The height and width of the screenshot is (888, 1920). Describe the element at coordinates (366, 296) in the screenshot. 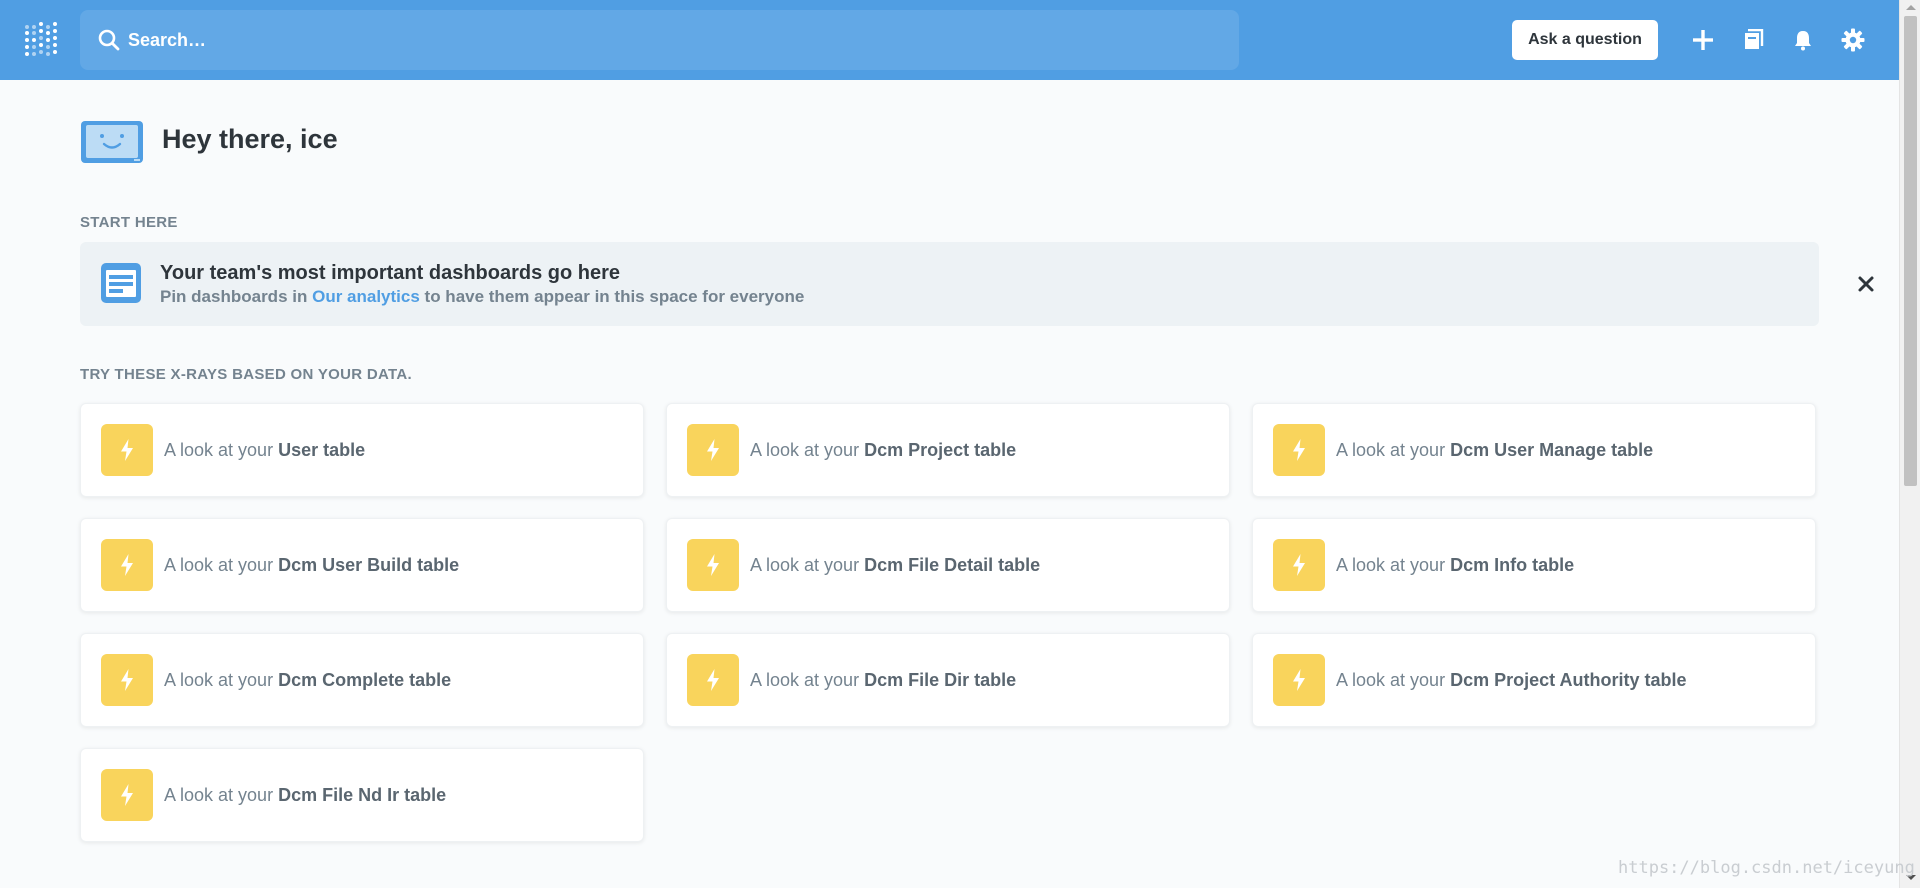

I see `our-analytics-link: Our analytics` at that location.